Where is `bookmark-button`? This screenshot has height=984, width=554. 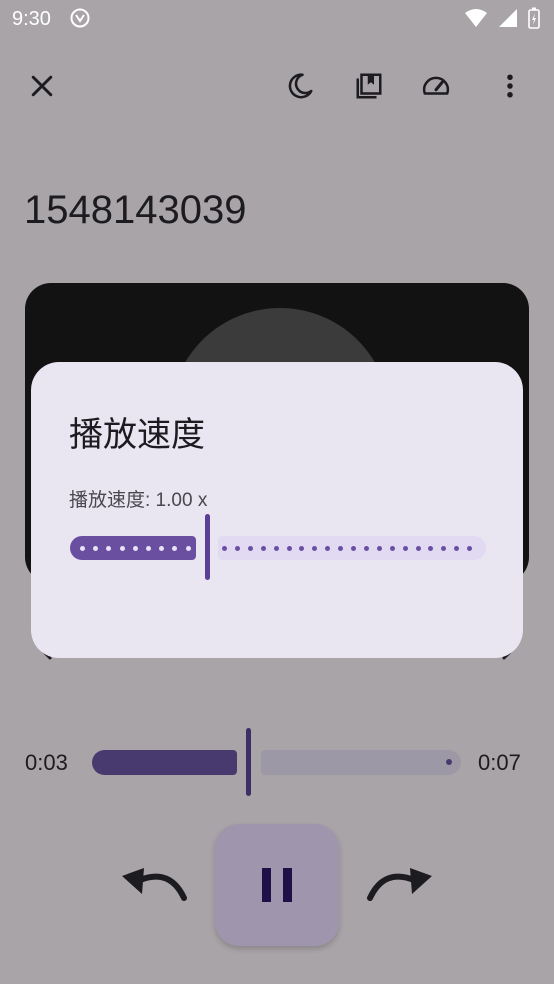
bookmark-button is located at coordinates (369, 86).